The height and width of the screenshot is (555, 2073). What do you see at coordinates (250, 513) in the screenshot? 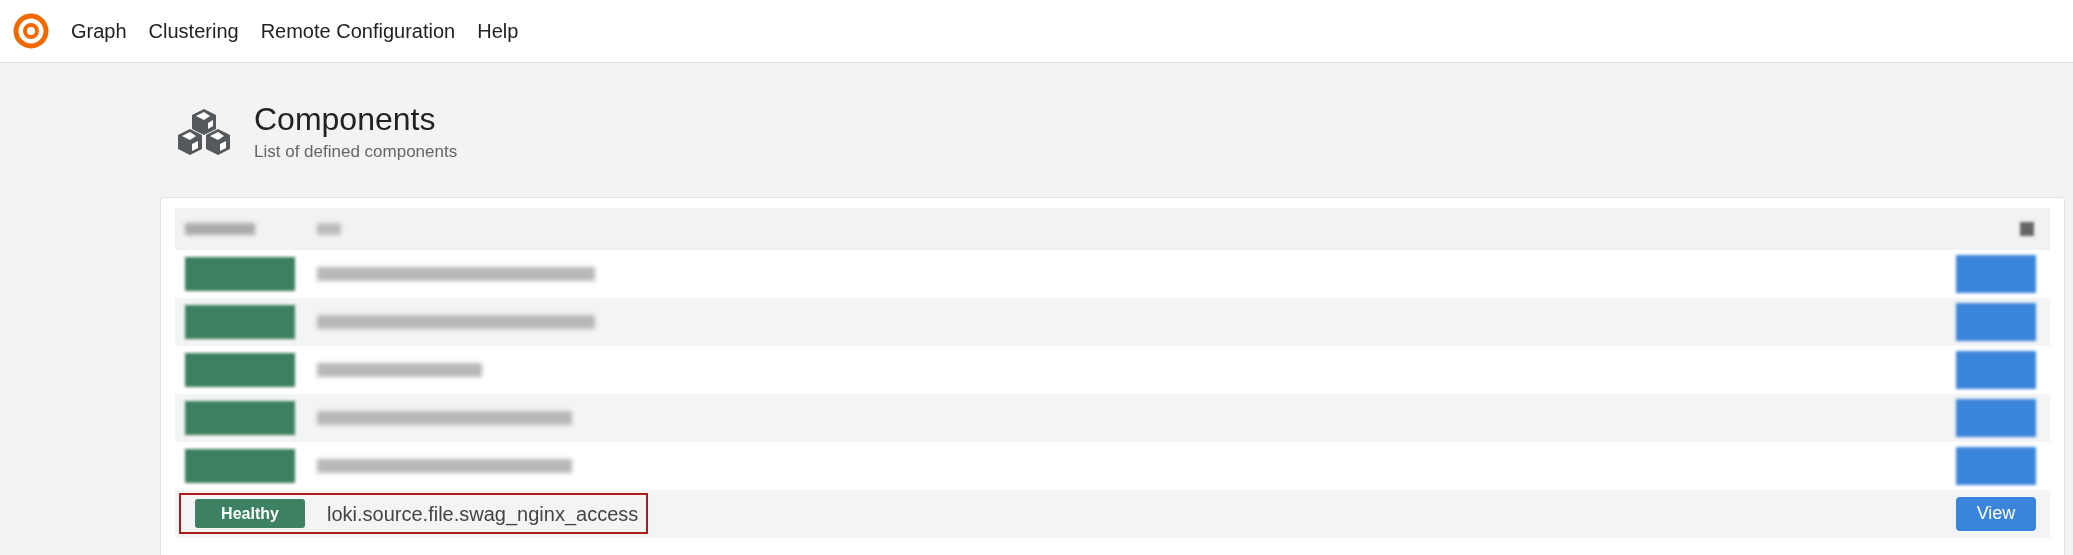
I see `health-badge: Healthy` at bounding box center [250, 513].